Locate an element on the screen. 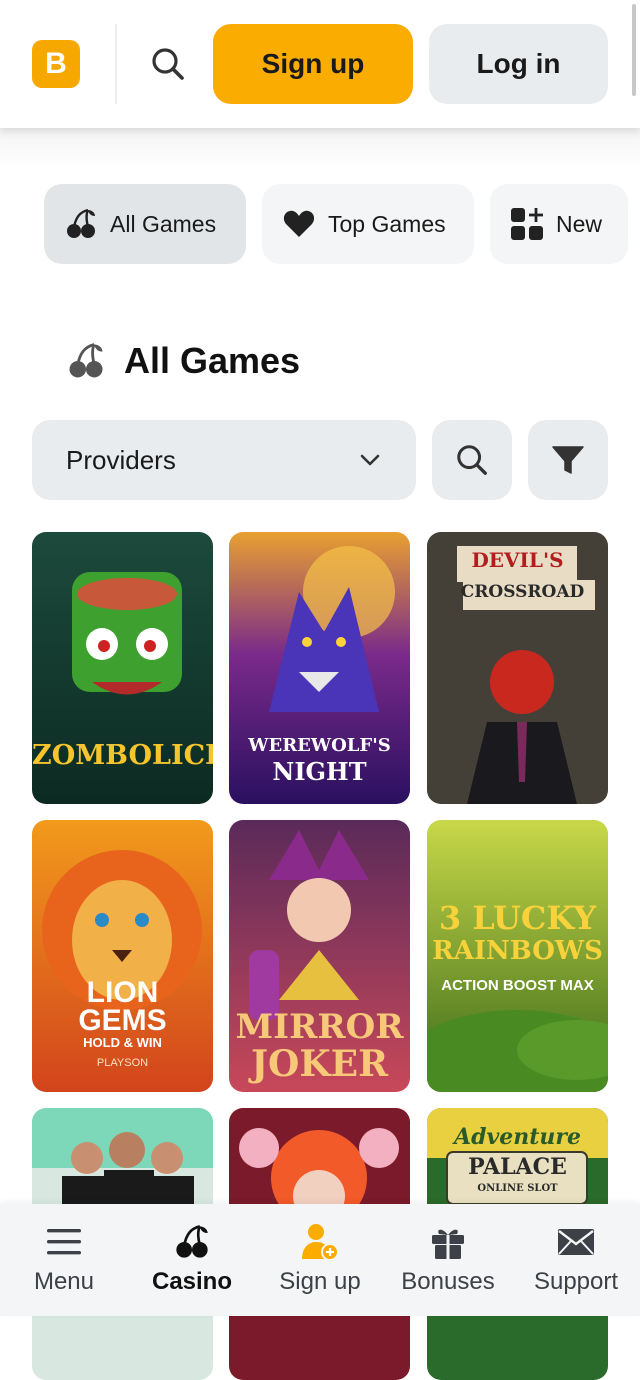 The width and height of the screenshot is (640, 1380). game-title: Adventure is located at coordinates (517, 1137).